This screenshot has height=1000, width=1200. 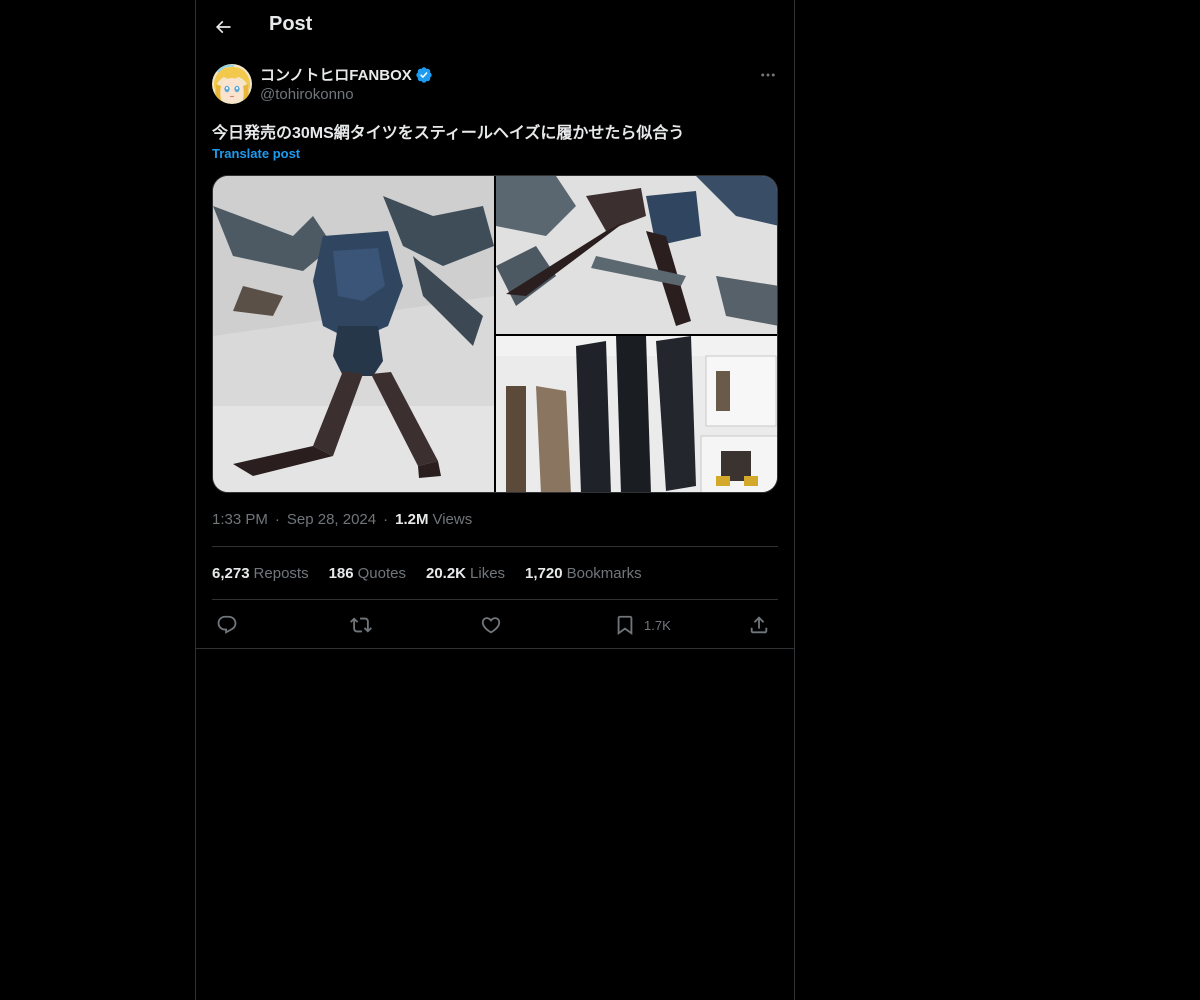 I want to click on post-meta: 1:33 PM · Sep 28, 2024 · 1.2M Views, so click(x=342, y=519).